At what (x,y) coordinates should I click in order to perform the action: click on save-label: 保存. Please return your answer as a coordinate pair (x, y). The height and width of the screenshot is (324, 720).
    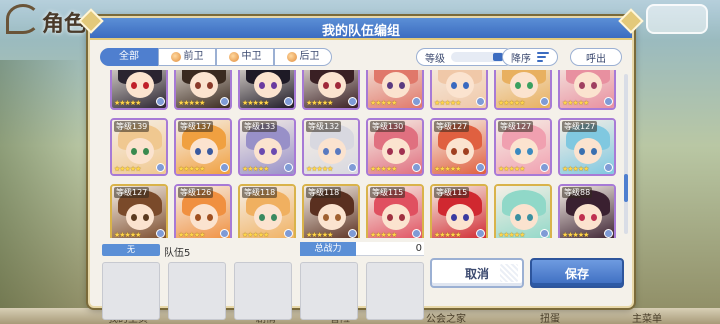
    Looking at the image, I should click on (576, 273).